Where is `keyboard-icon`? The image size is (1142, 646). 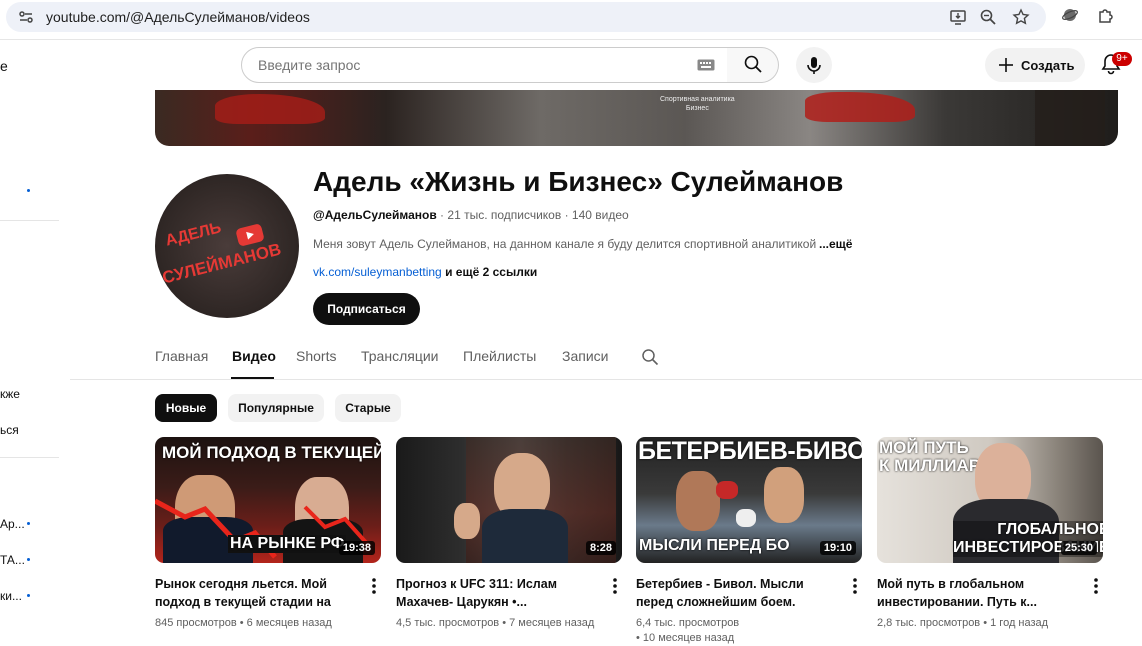 keyboard-icon is located at coordinates (706, 67).